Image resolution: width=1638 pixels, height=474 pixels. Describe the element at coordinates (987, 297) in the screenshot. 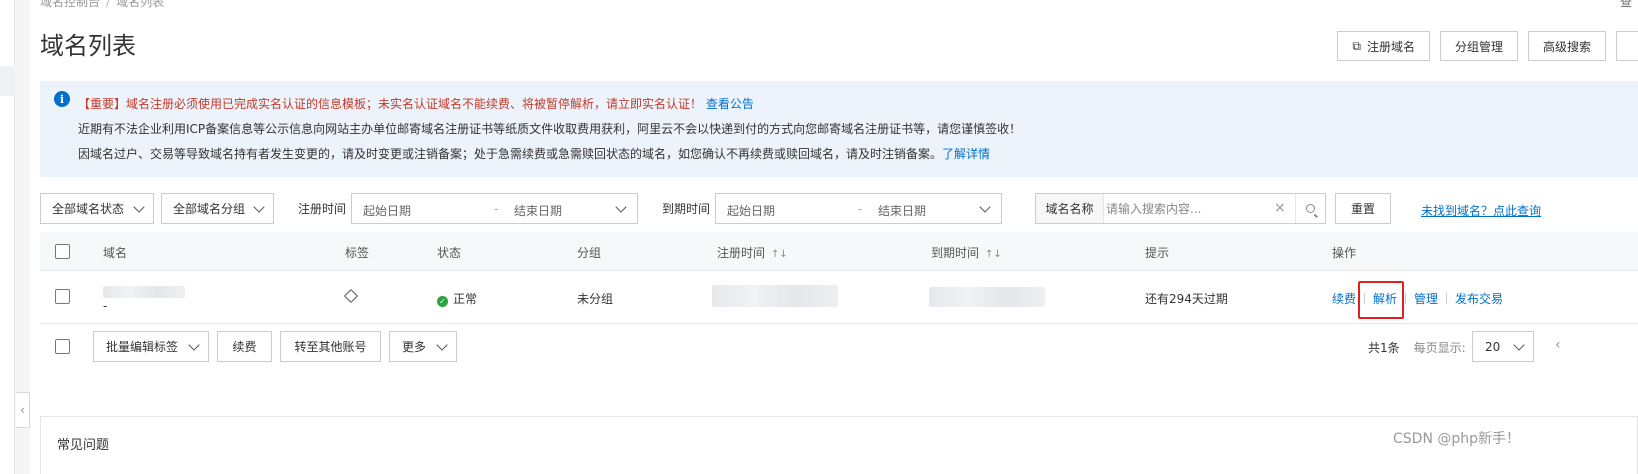

I see `exp-time-redacted` at that location.